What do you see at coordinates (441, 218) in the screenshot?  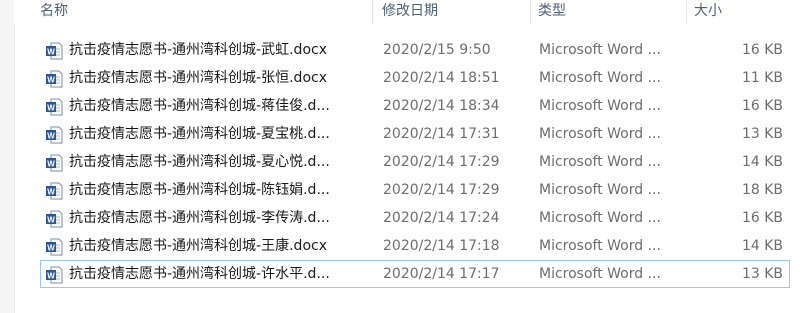 I see `file-modified-date: 2020/2/14 17:24` at bounding box center [441, 218].